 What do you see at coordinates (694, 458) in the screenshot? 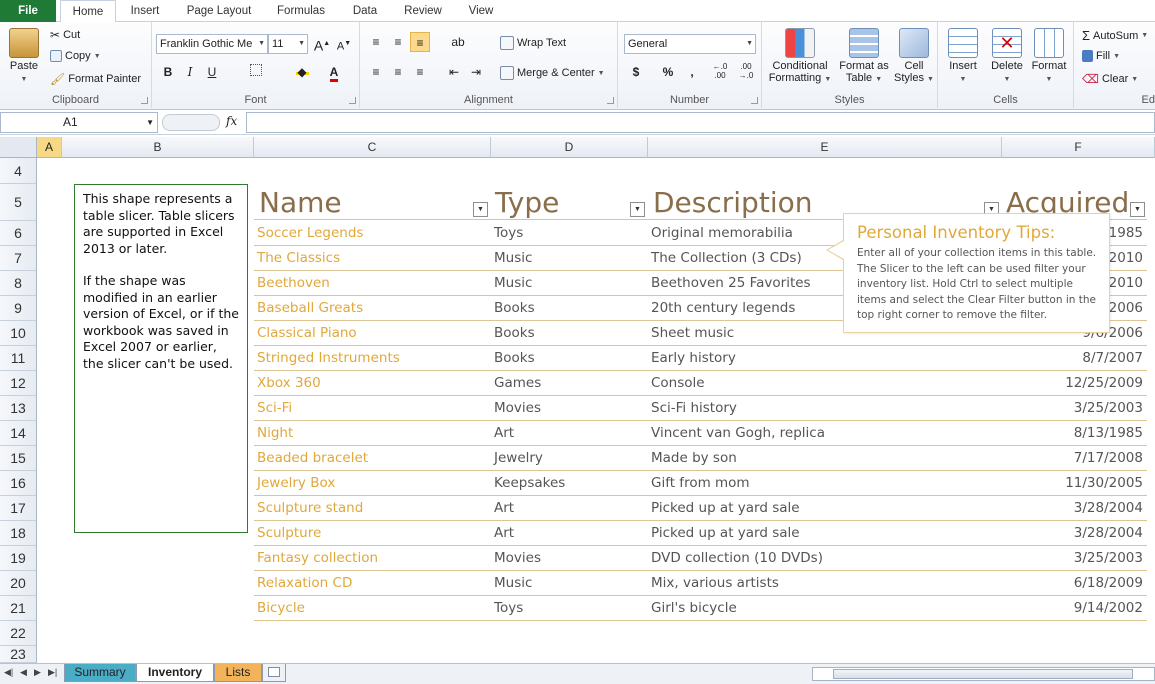
I see `table-cell-description: Made by son` at bounding box center [694, 458].